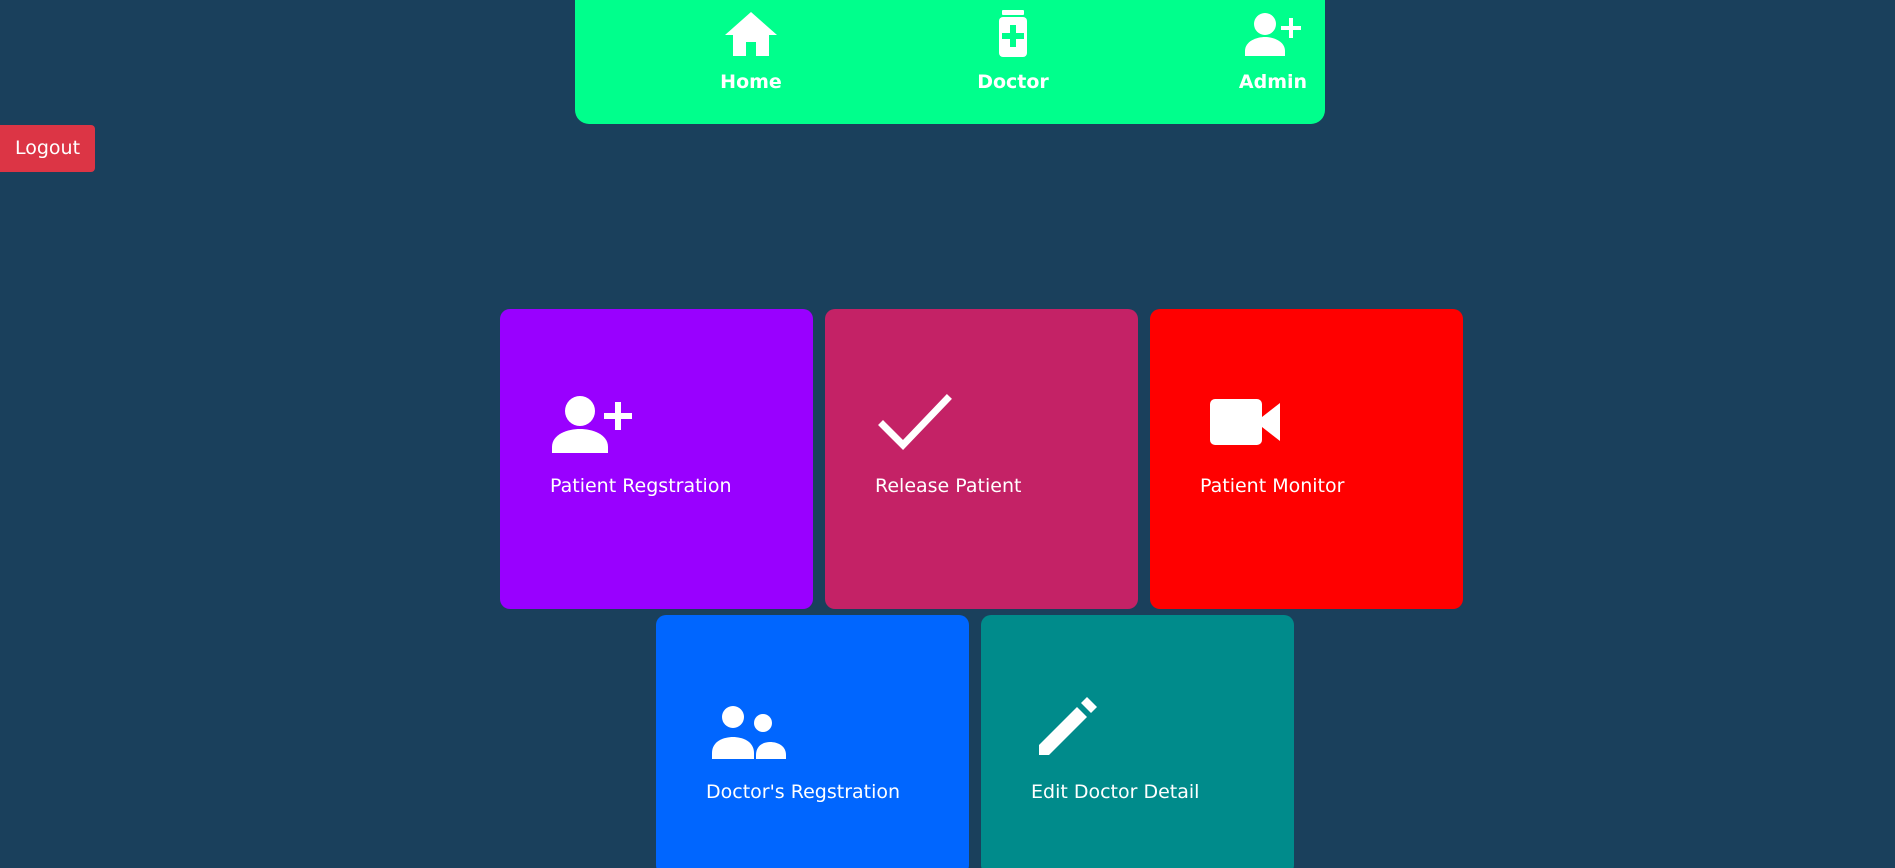 Image resolution: width=1895 pixels, height=868 pixels. I want to click on nav-item-home: Home, so click(751, 62).